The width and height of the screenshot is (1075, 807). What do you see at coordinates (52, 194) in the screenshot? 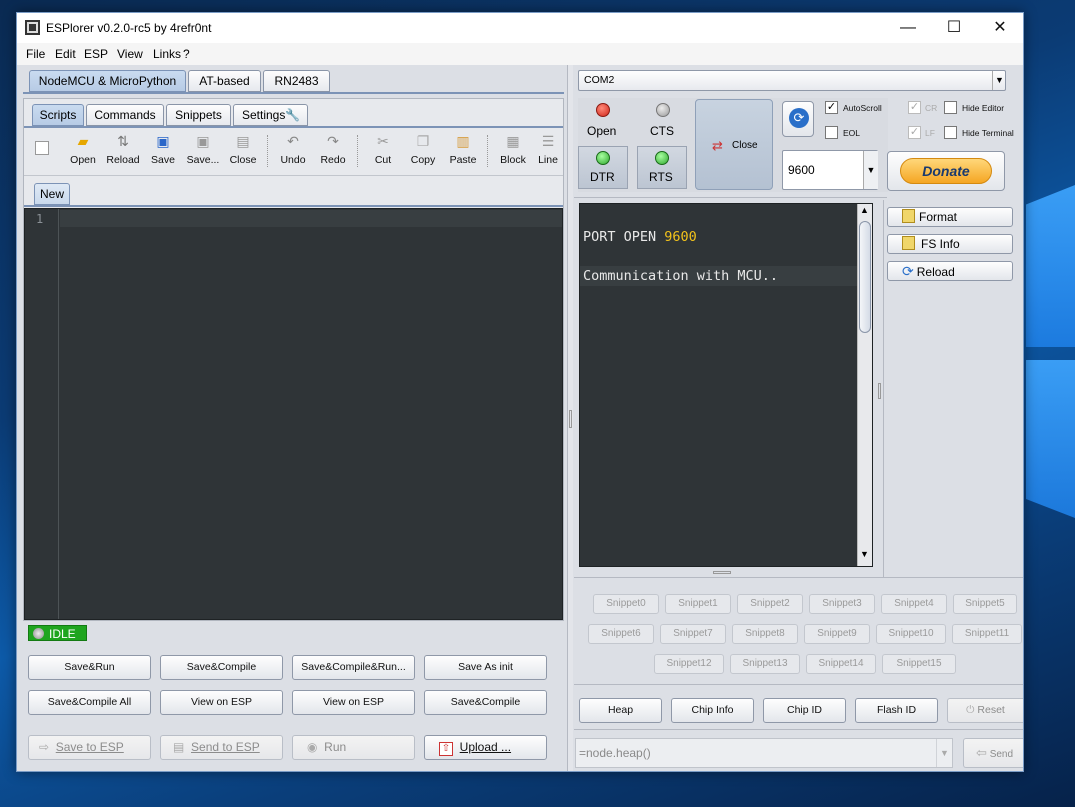
I see `file-tab-new: New` at bounding box center [52, 194].